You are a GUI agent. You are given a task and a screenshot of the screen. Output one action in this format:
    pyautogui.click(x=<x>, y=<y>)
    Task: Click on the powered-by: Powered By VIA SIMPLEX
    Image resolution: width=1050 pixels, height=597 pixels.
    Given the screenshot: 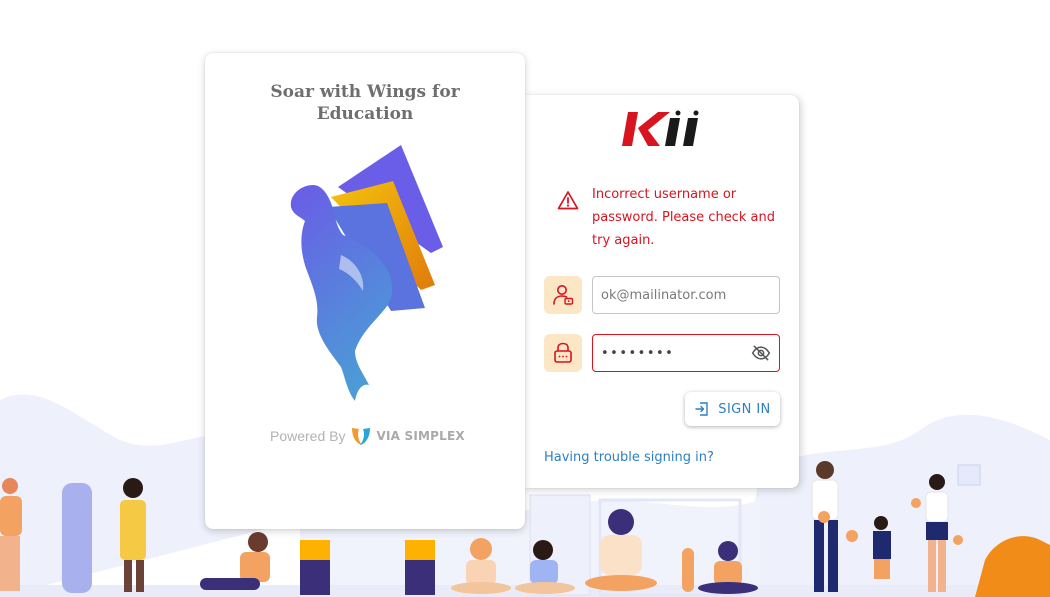 What is the action you would take?
    pyautogui.click(x=370, y=436)
    